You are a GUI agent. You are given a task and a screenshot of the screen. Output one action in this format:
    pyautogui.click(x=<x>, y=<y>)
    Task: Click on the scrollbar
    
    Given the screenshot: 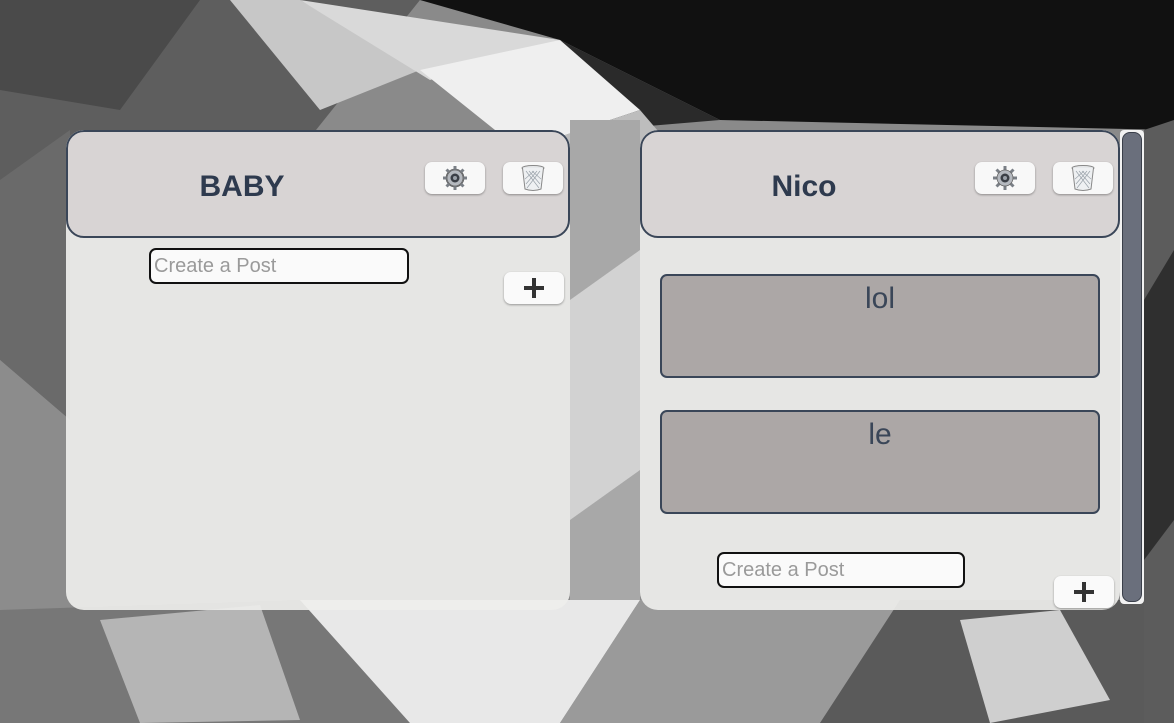 What is the action you would take?
    pyautogui.click(x=1132, y=367)
    